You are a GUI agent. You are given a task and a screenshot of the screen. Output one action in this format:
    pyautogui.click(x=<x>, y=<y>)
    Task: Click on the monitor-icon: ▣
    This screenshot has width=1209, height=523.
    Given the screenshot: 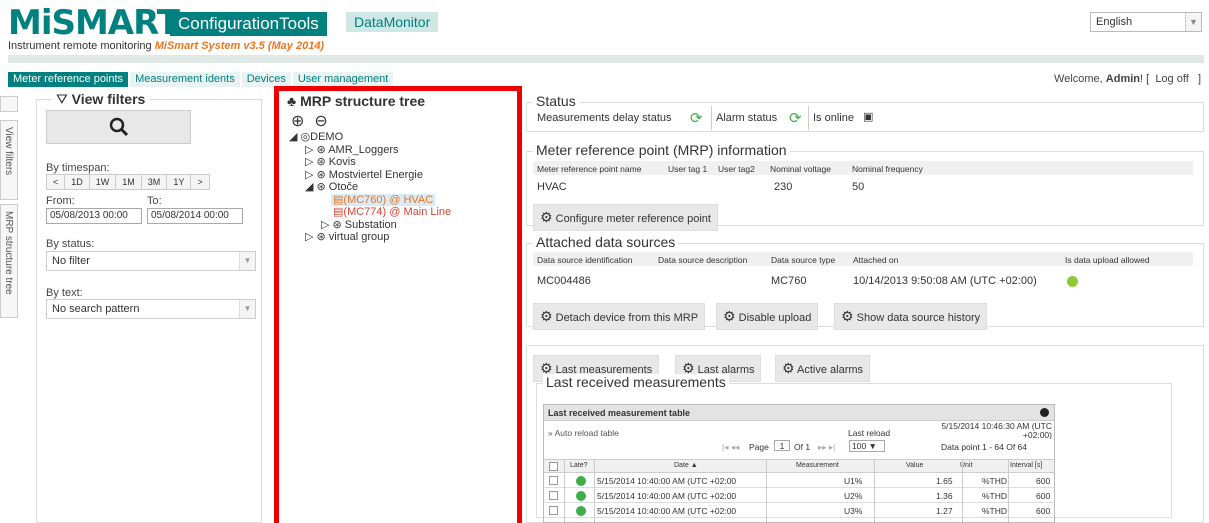 What is the action you would take?
    pyautogui.click(x=868, y=117)
    